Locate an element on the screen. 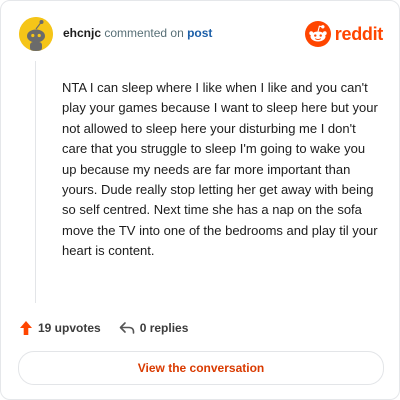 This screenshot has height=400, width=400. reddit-logo-icon is located at coordinates (317, 34).